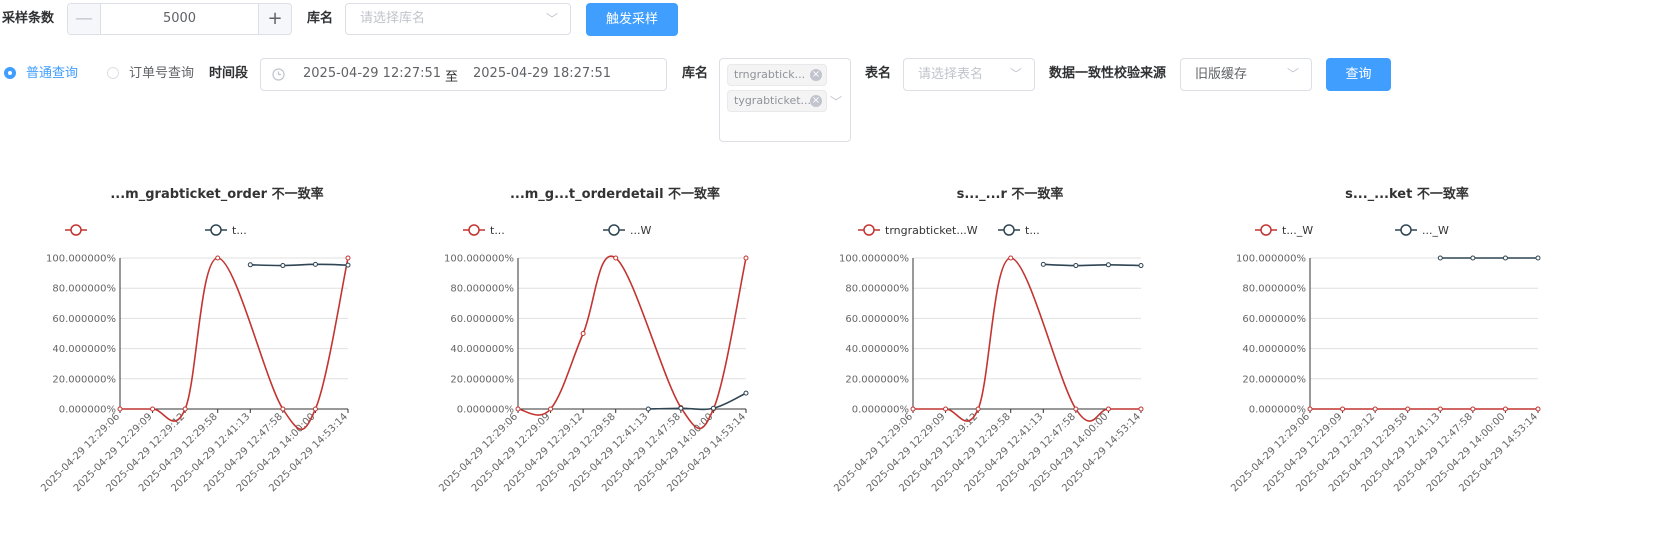  Describe the element at coordinates (458, 19) in the screenshot. I see `db-select: 请选择库名 ﹀` at that location.